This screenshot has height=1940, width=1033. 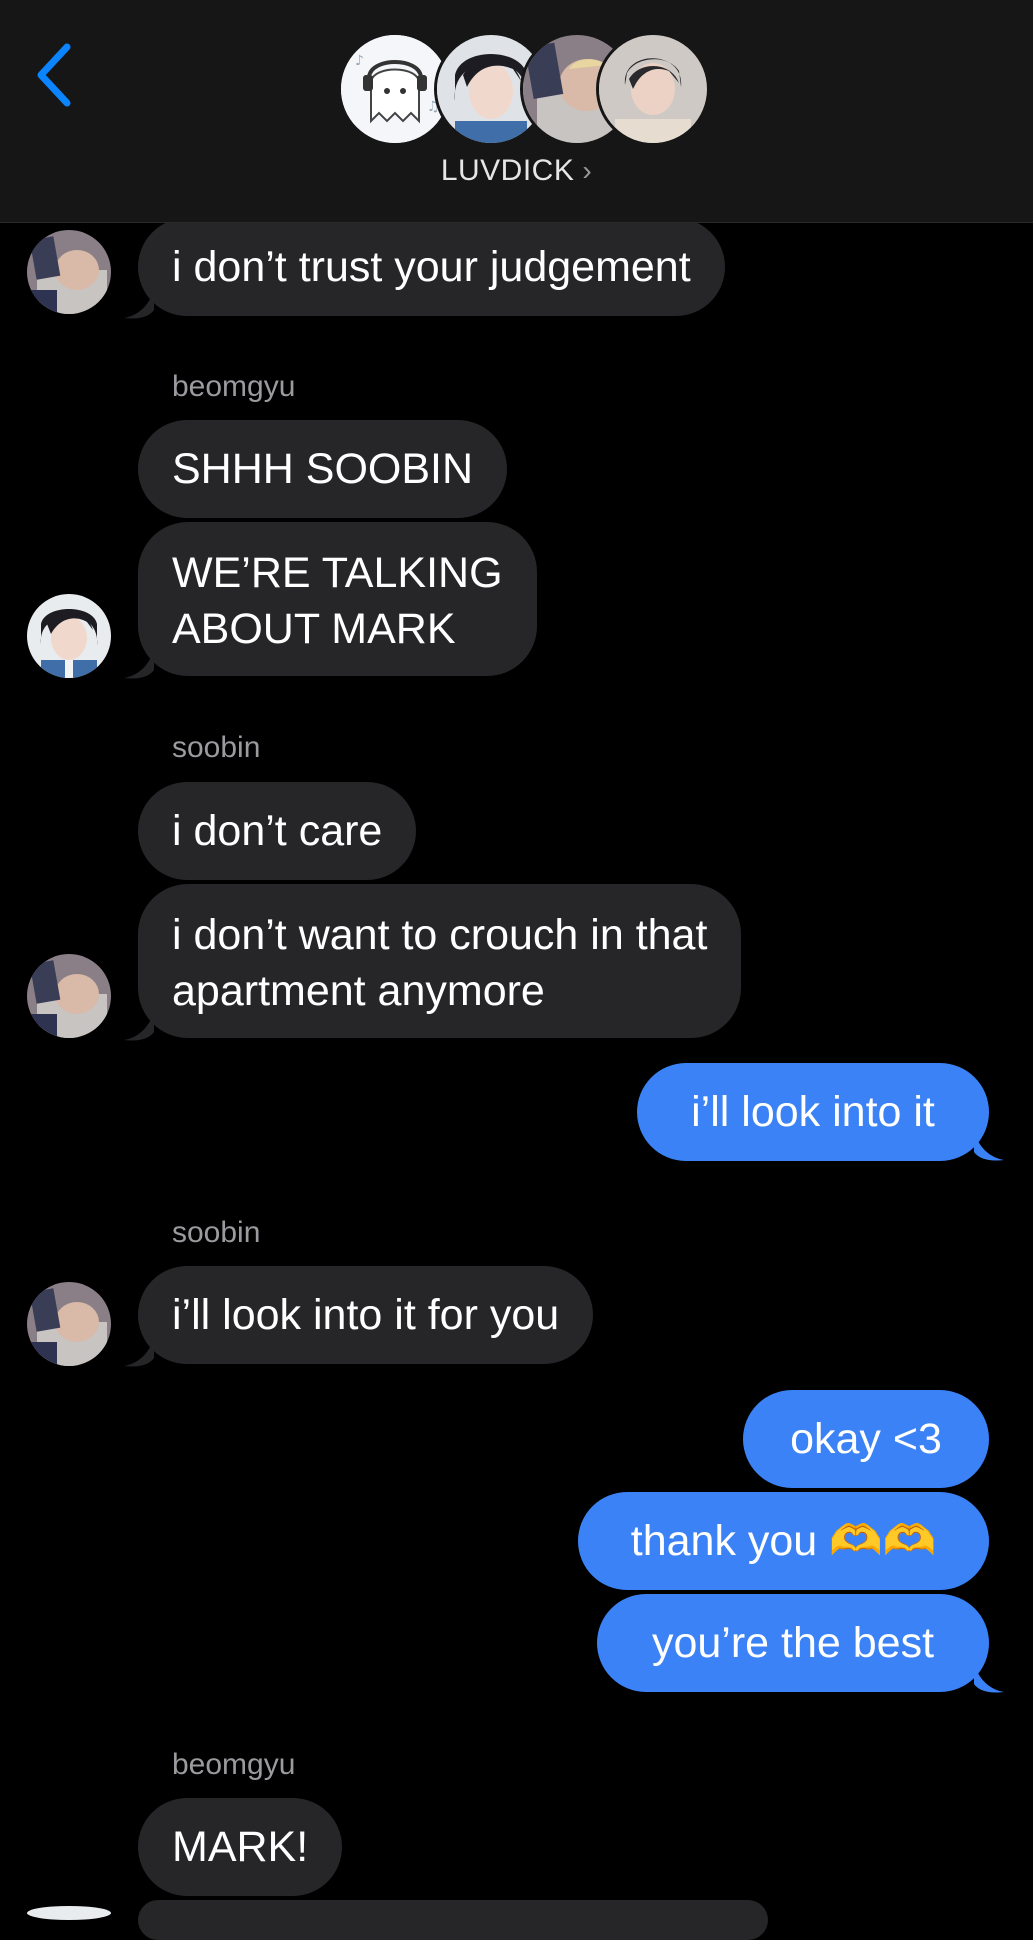 I want to click on message-bubble: i’ll look into it for you, so click(x=366, y=1315).